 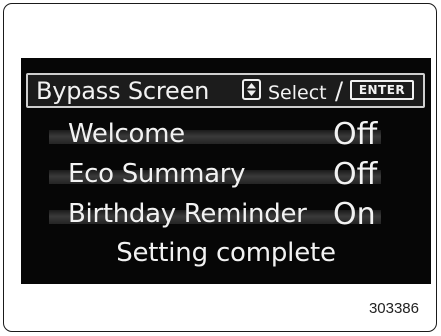 I want to click on menu-item-eco-summary: Eco Summary Off, so click(x=226, y=176).